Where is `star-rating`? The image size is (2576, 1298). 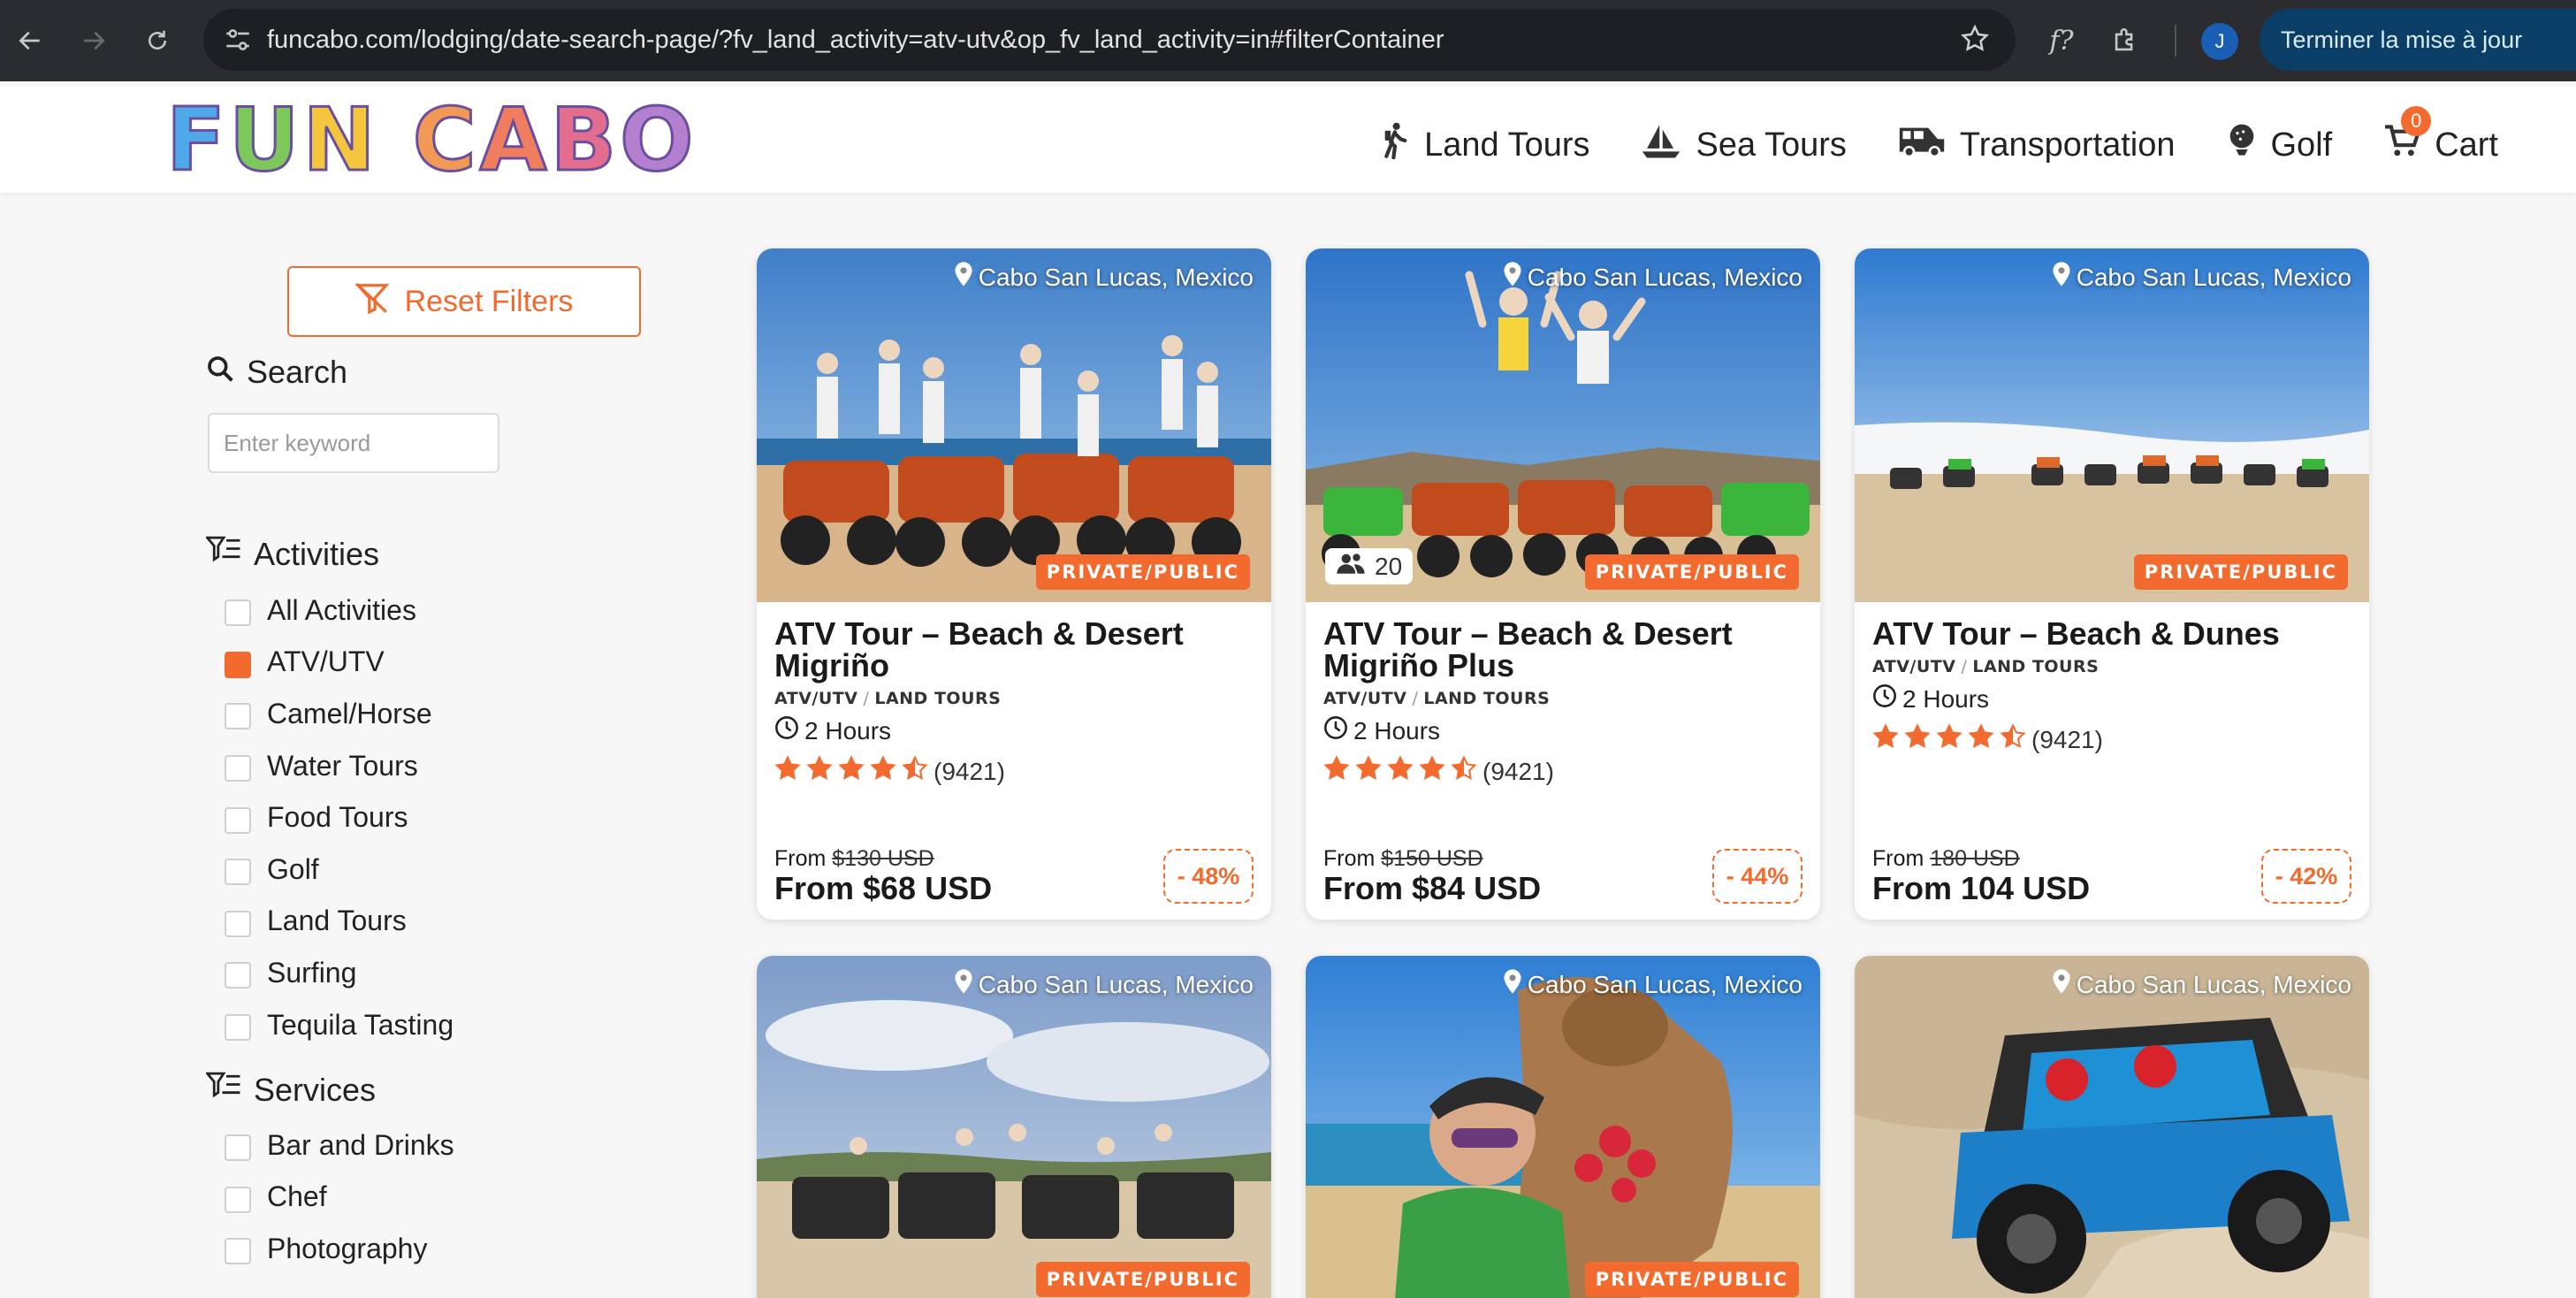
star-rating is located at coordinates (1400, 771).